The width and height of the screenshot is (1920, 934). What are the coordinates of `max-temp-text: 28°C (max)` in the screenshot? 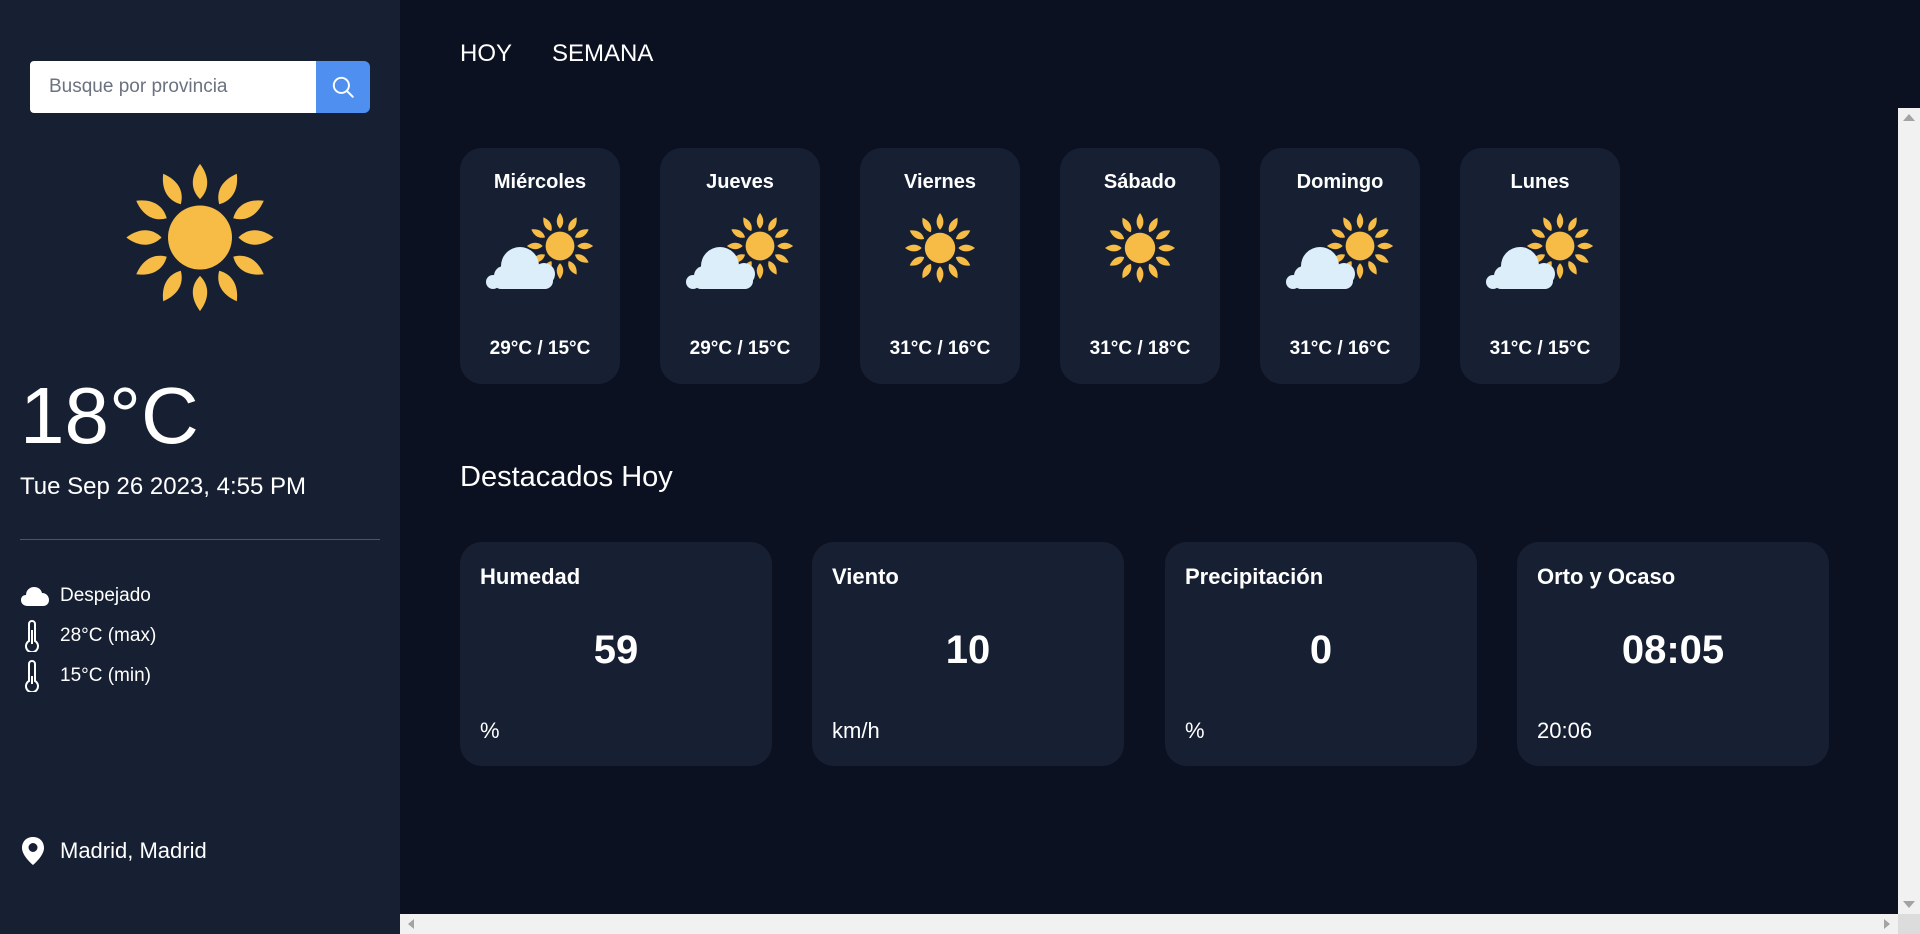 It's located at (108, 635).